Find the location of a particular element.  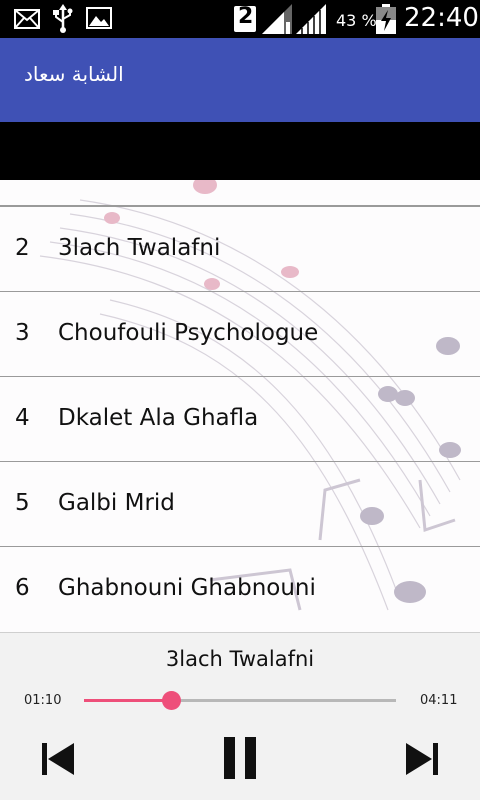

current-time: 01:10 is located at coordinates (43, 700).